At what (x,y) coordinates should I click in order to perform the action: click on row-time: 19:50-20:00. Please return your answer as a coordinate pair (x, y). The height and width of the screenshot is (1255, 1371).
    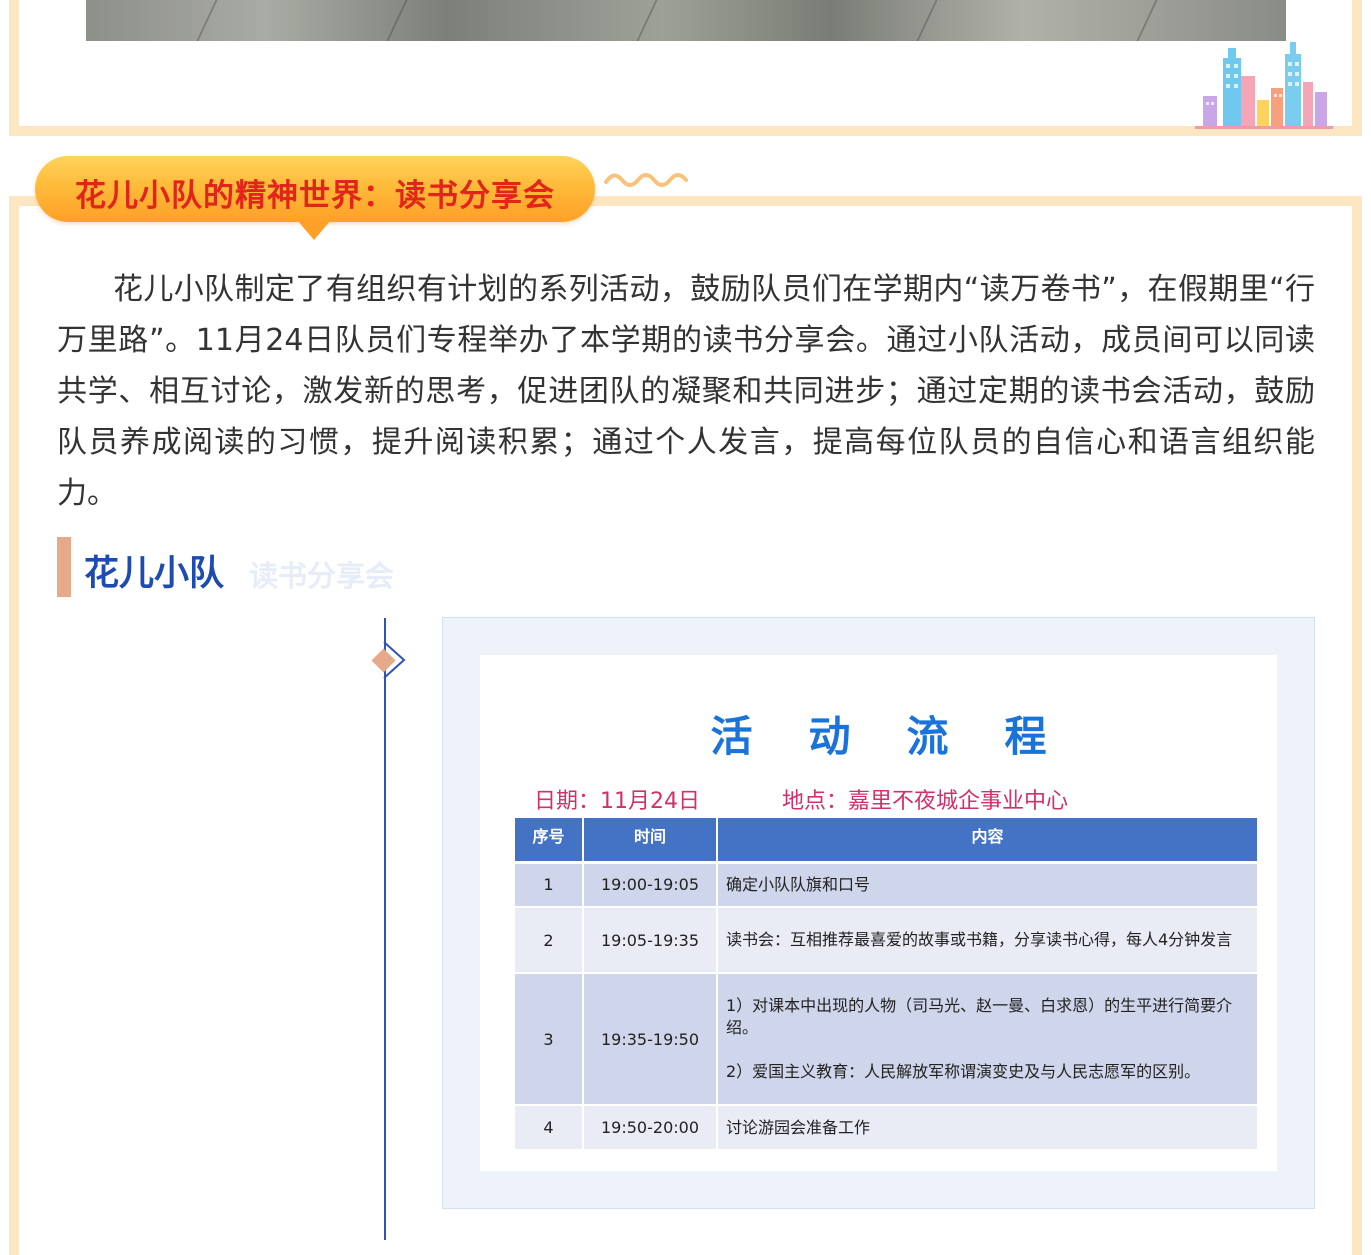
    Looking at the image, I should click on (650, 1128).